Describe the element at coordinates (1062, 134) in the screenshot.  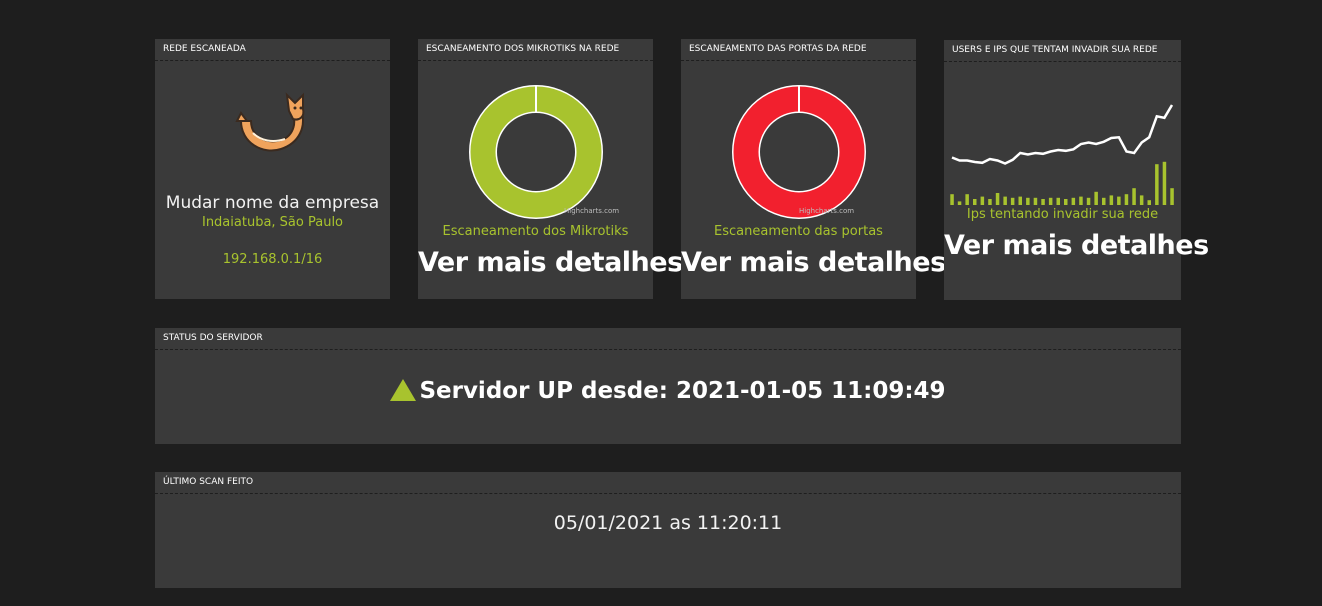
I see `sparkline-line` at that location.